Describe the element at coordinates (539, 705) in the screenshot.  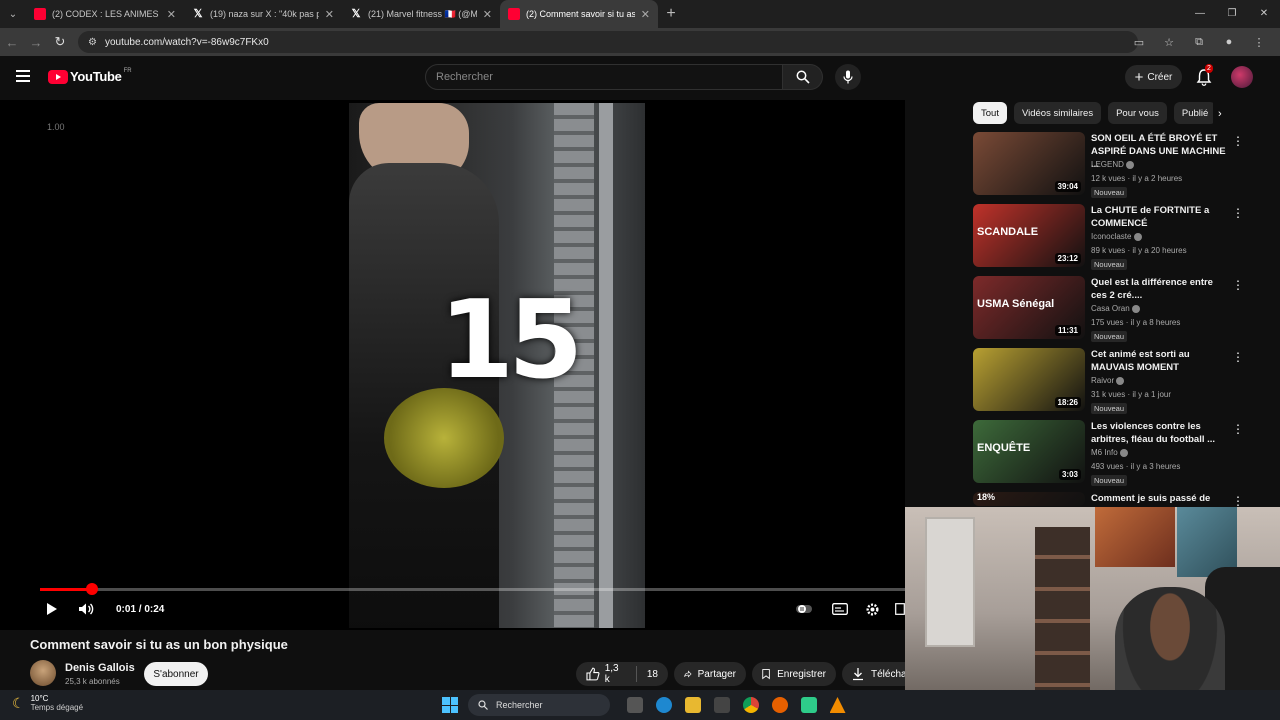
I see `taskbar-search: Rechercher` at that location.